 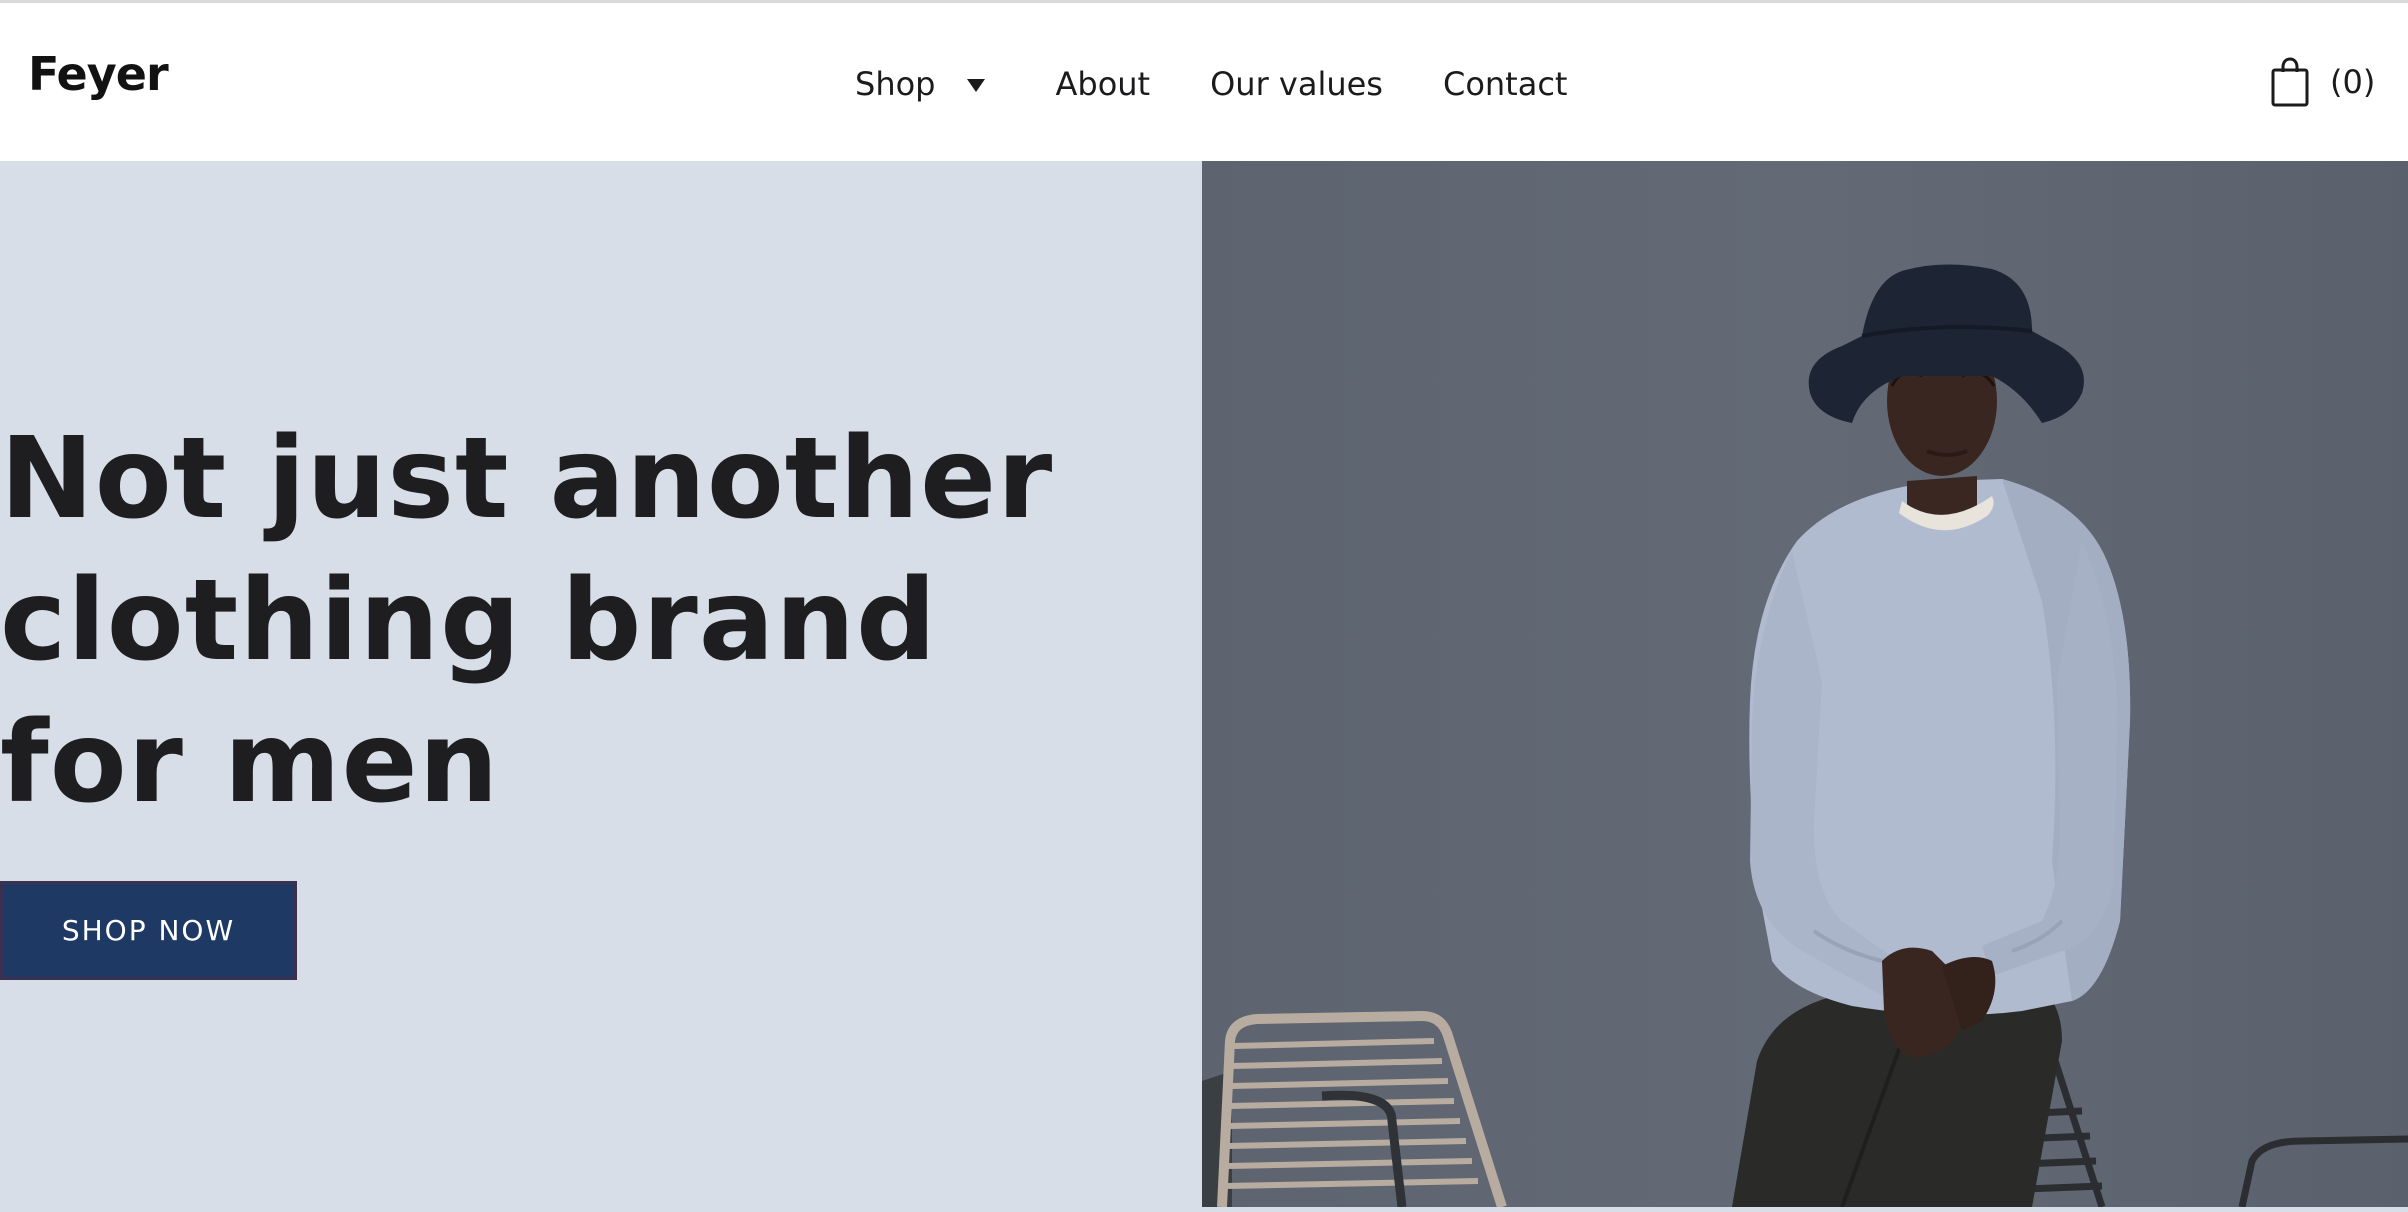 What do you see at coordinates (98, 74) in the screenshot?
I see `brand-logo: Feyer` at bounding box center [98, 74].